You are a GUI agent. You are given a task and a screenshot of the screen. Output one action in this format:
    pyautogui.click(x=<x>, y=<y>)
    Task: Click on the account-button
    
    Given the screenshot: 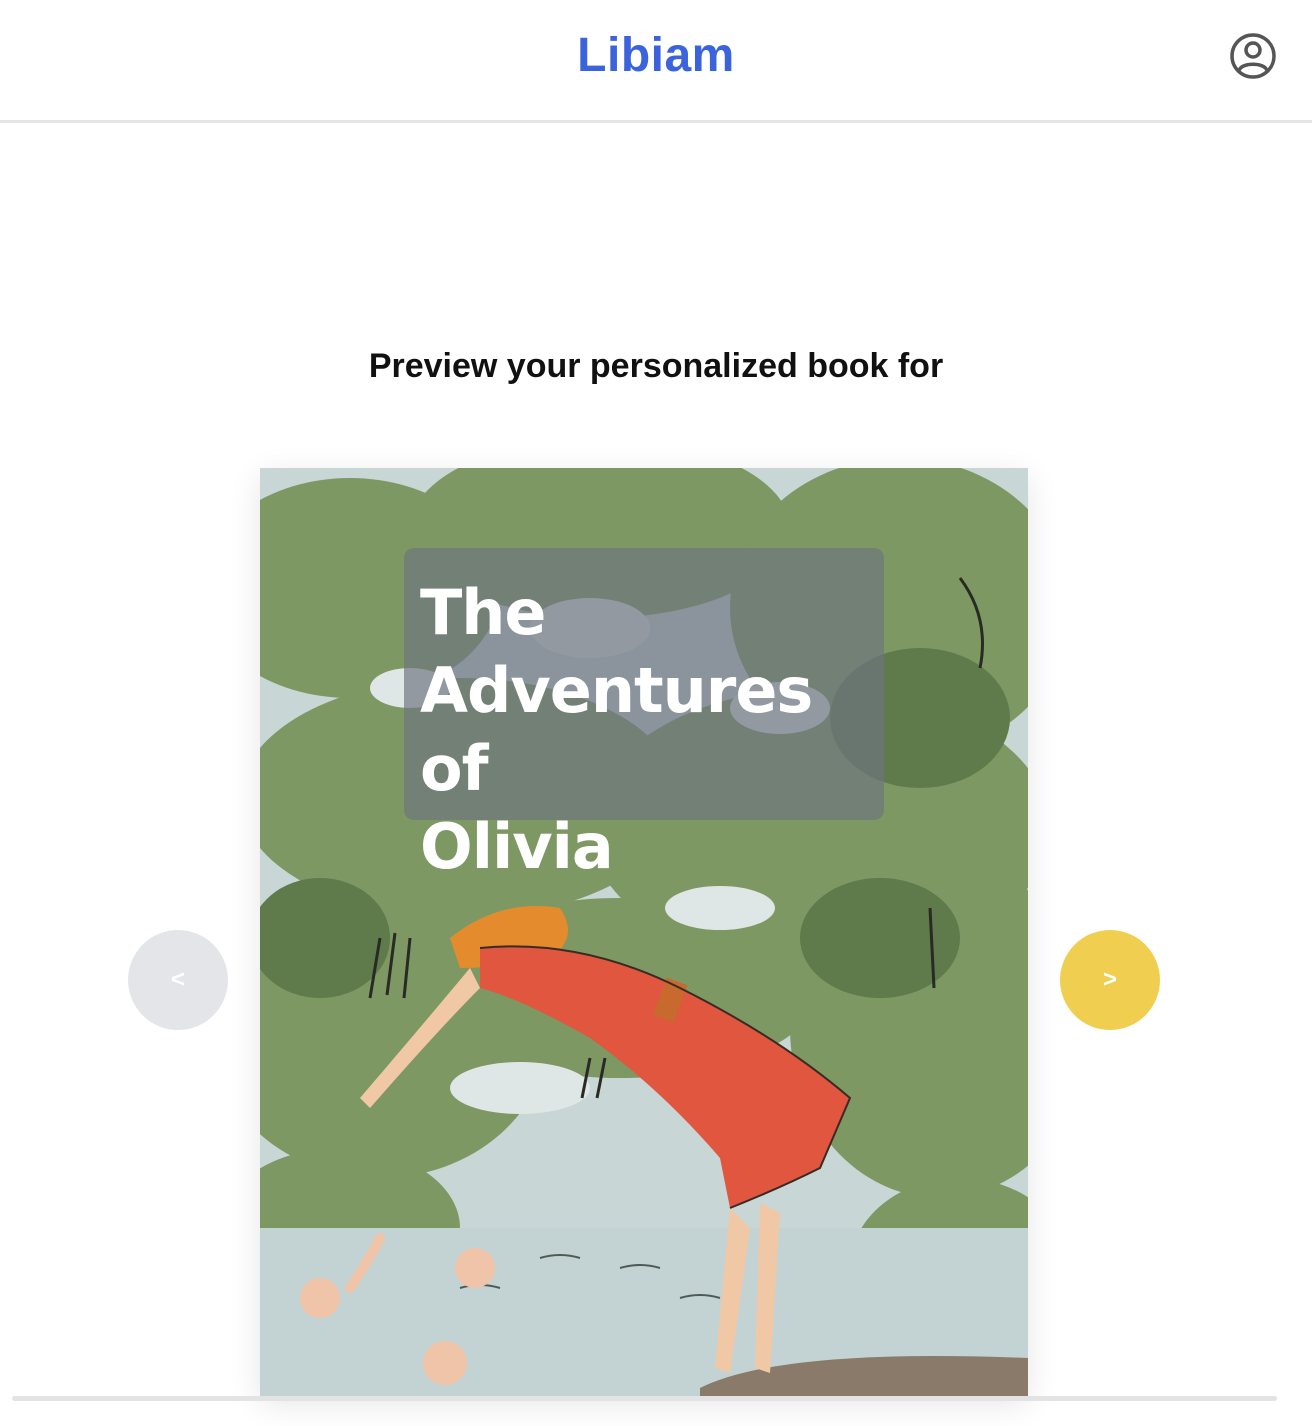 What is the action you would take?
    pyautogui.click(x=1253, y=56)
    